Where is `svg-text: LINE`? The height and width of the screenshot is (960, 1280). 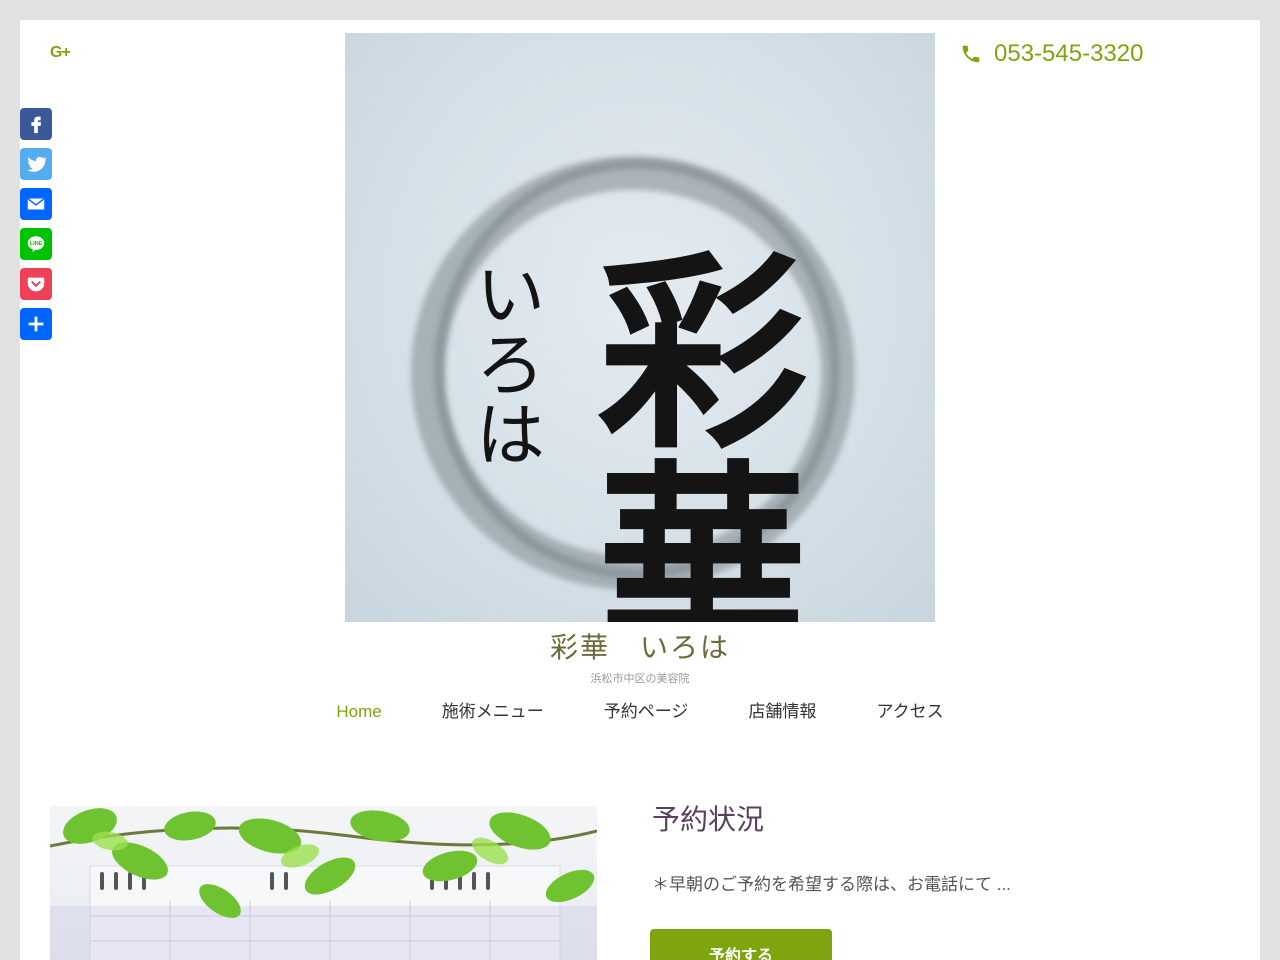 svg-text: LINE is located at coordinates (36, 244).